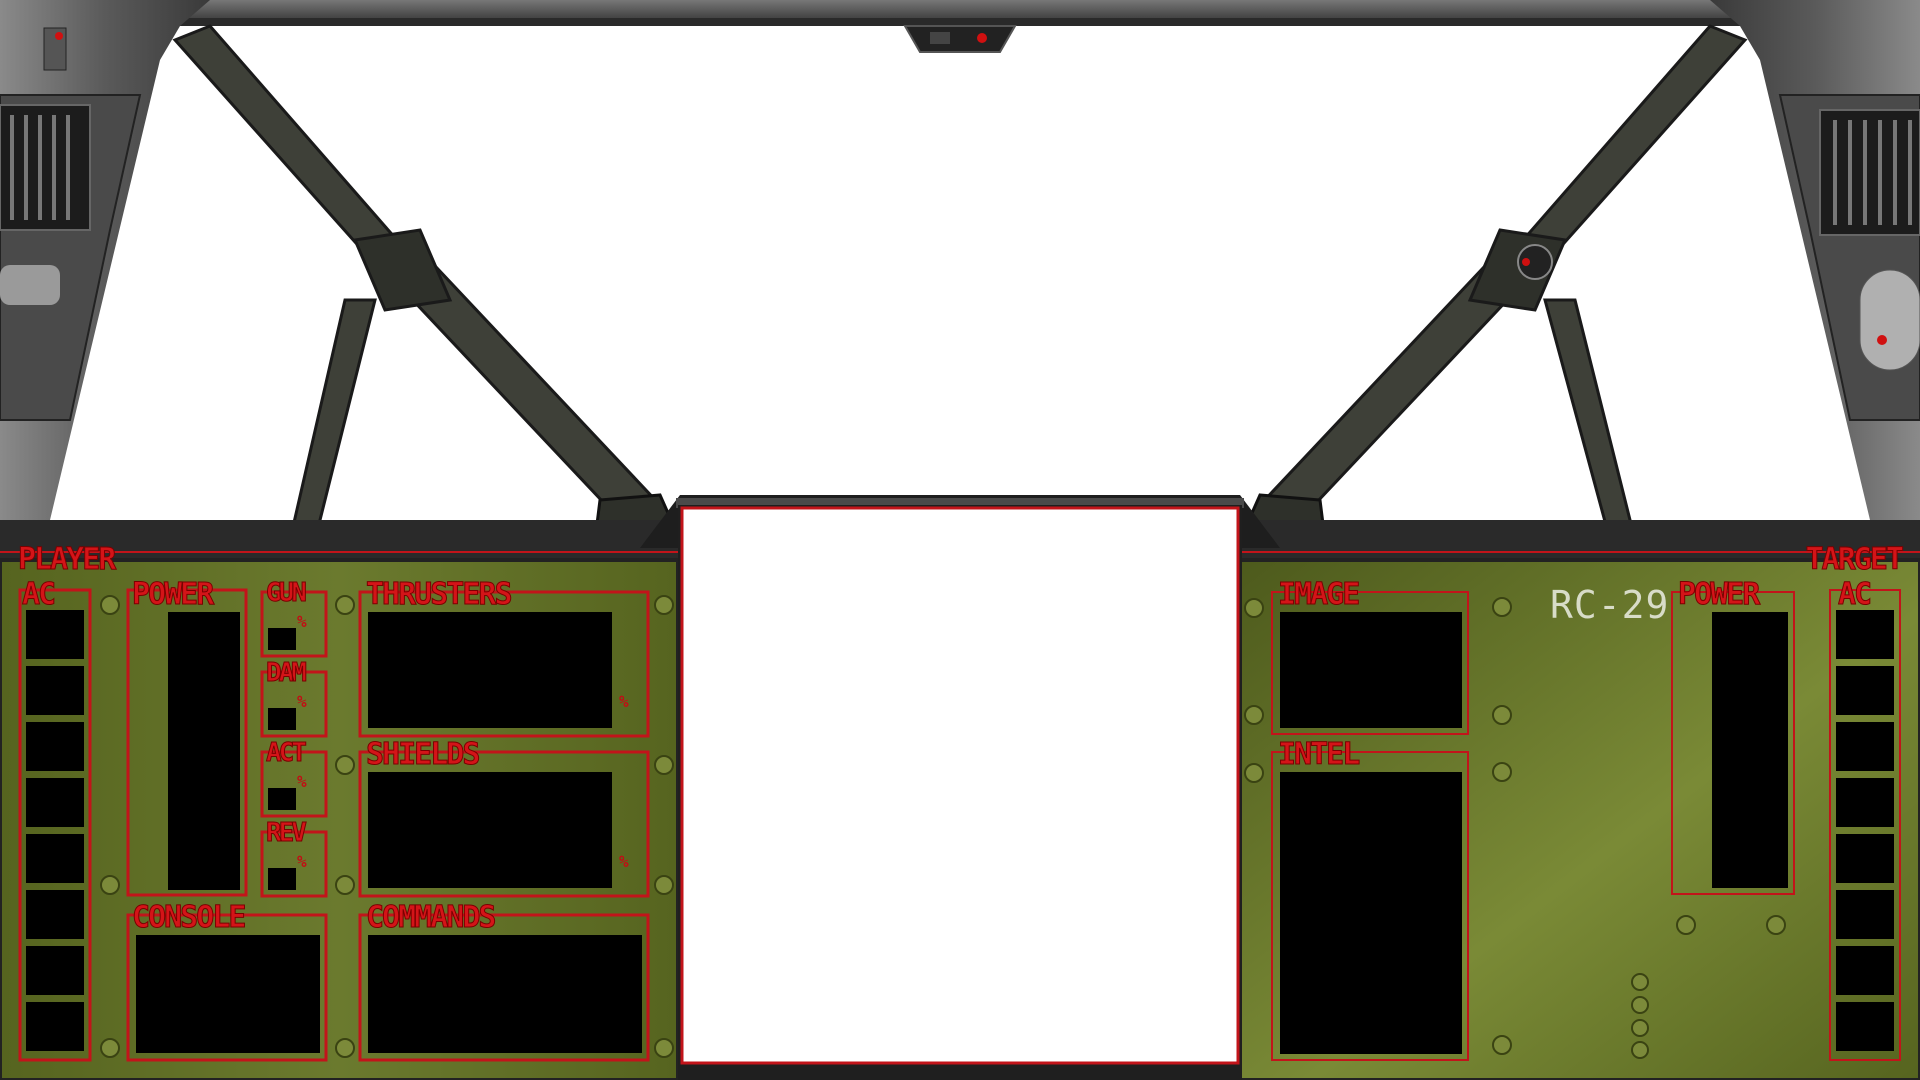 The width and height of the screenshot is (1920, 1080). Describe the element at coordinates (1318, 594) in the screenshot. I see `image-label: IMAGE` at that location.